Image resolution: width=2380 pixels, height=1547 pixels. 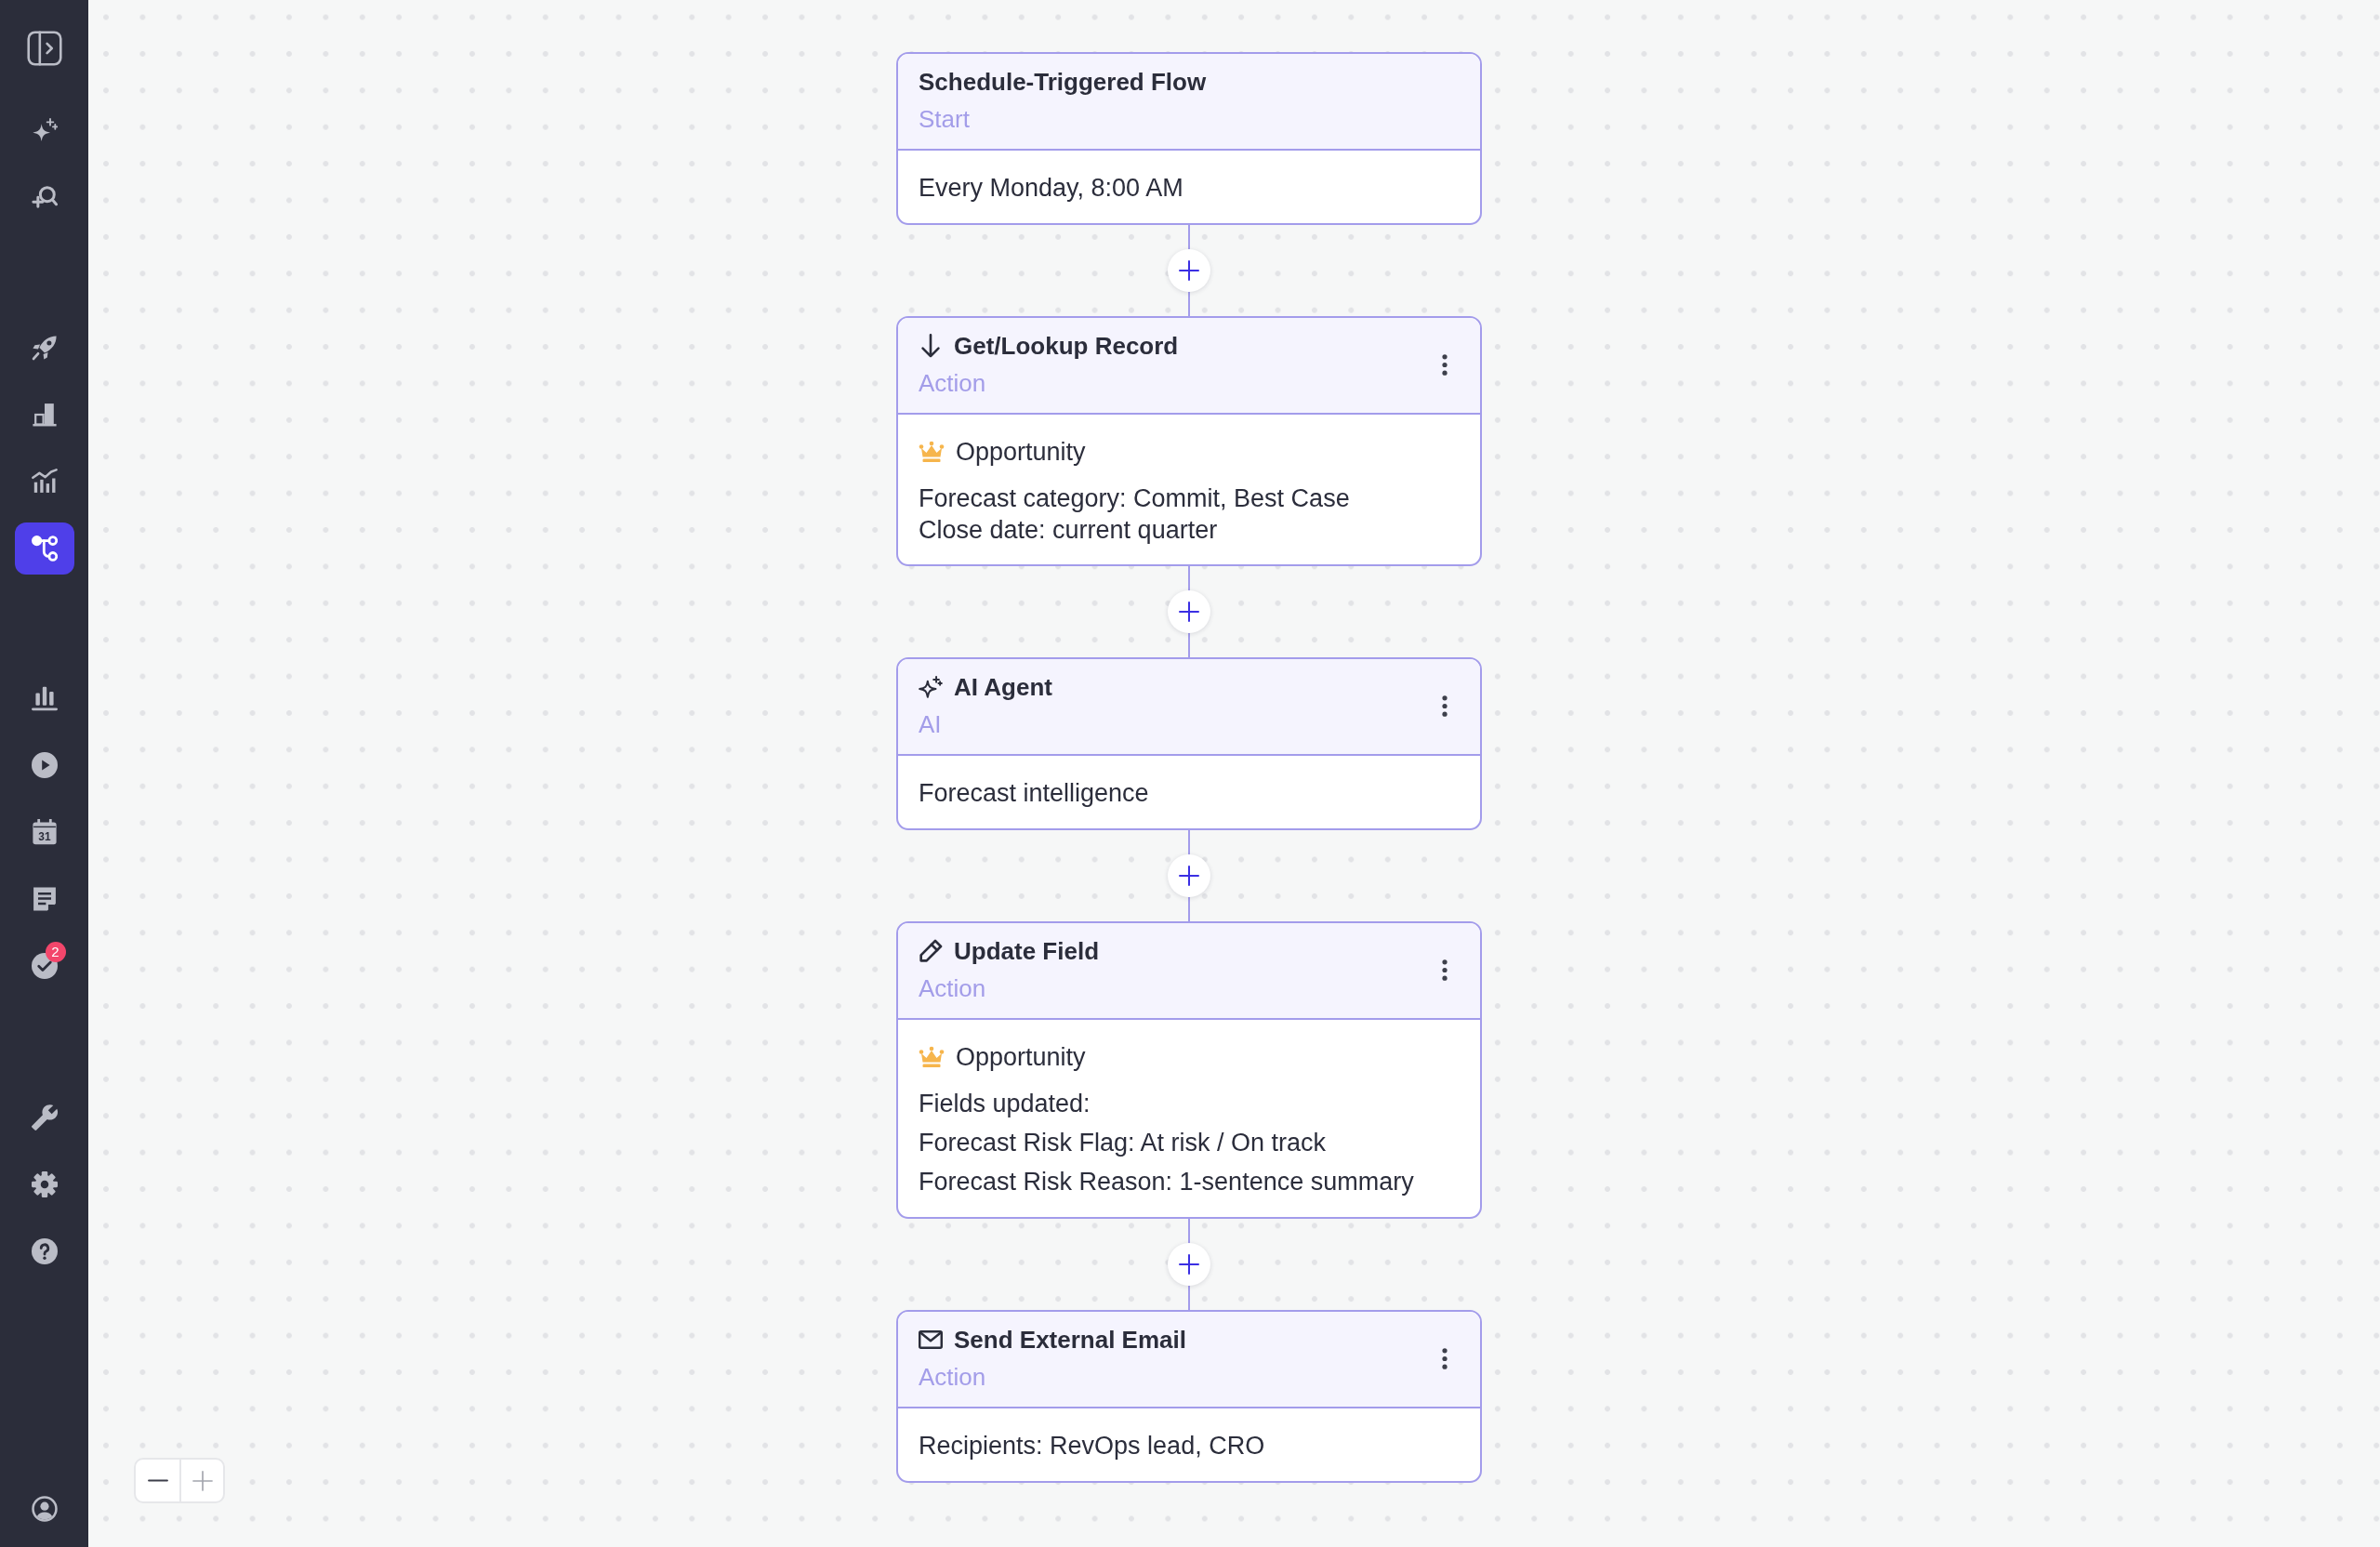 I want to click on node-title: Send External Email, so click(x=1070, y=1340).